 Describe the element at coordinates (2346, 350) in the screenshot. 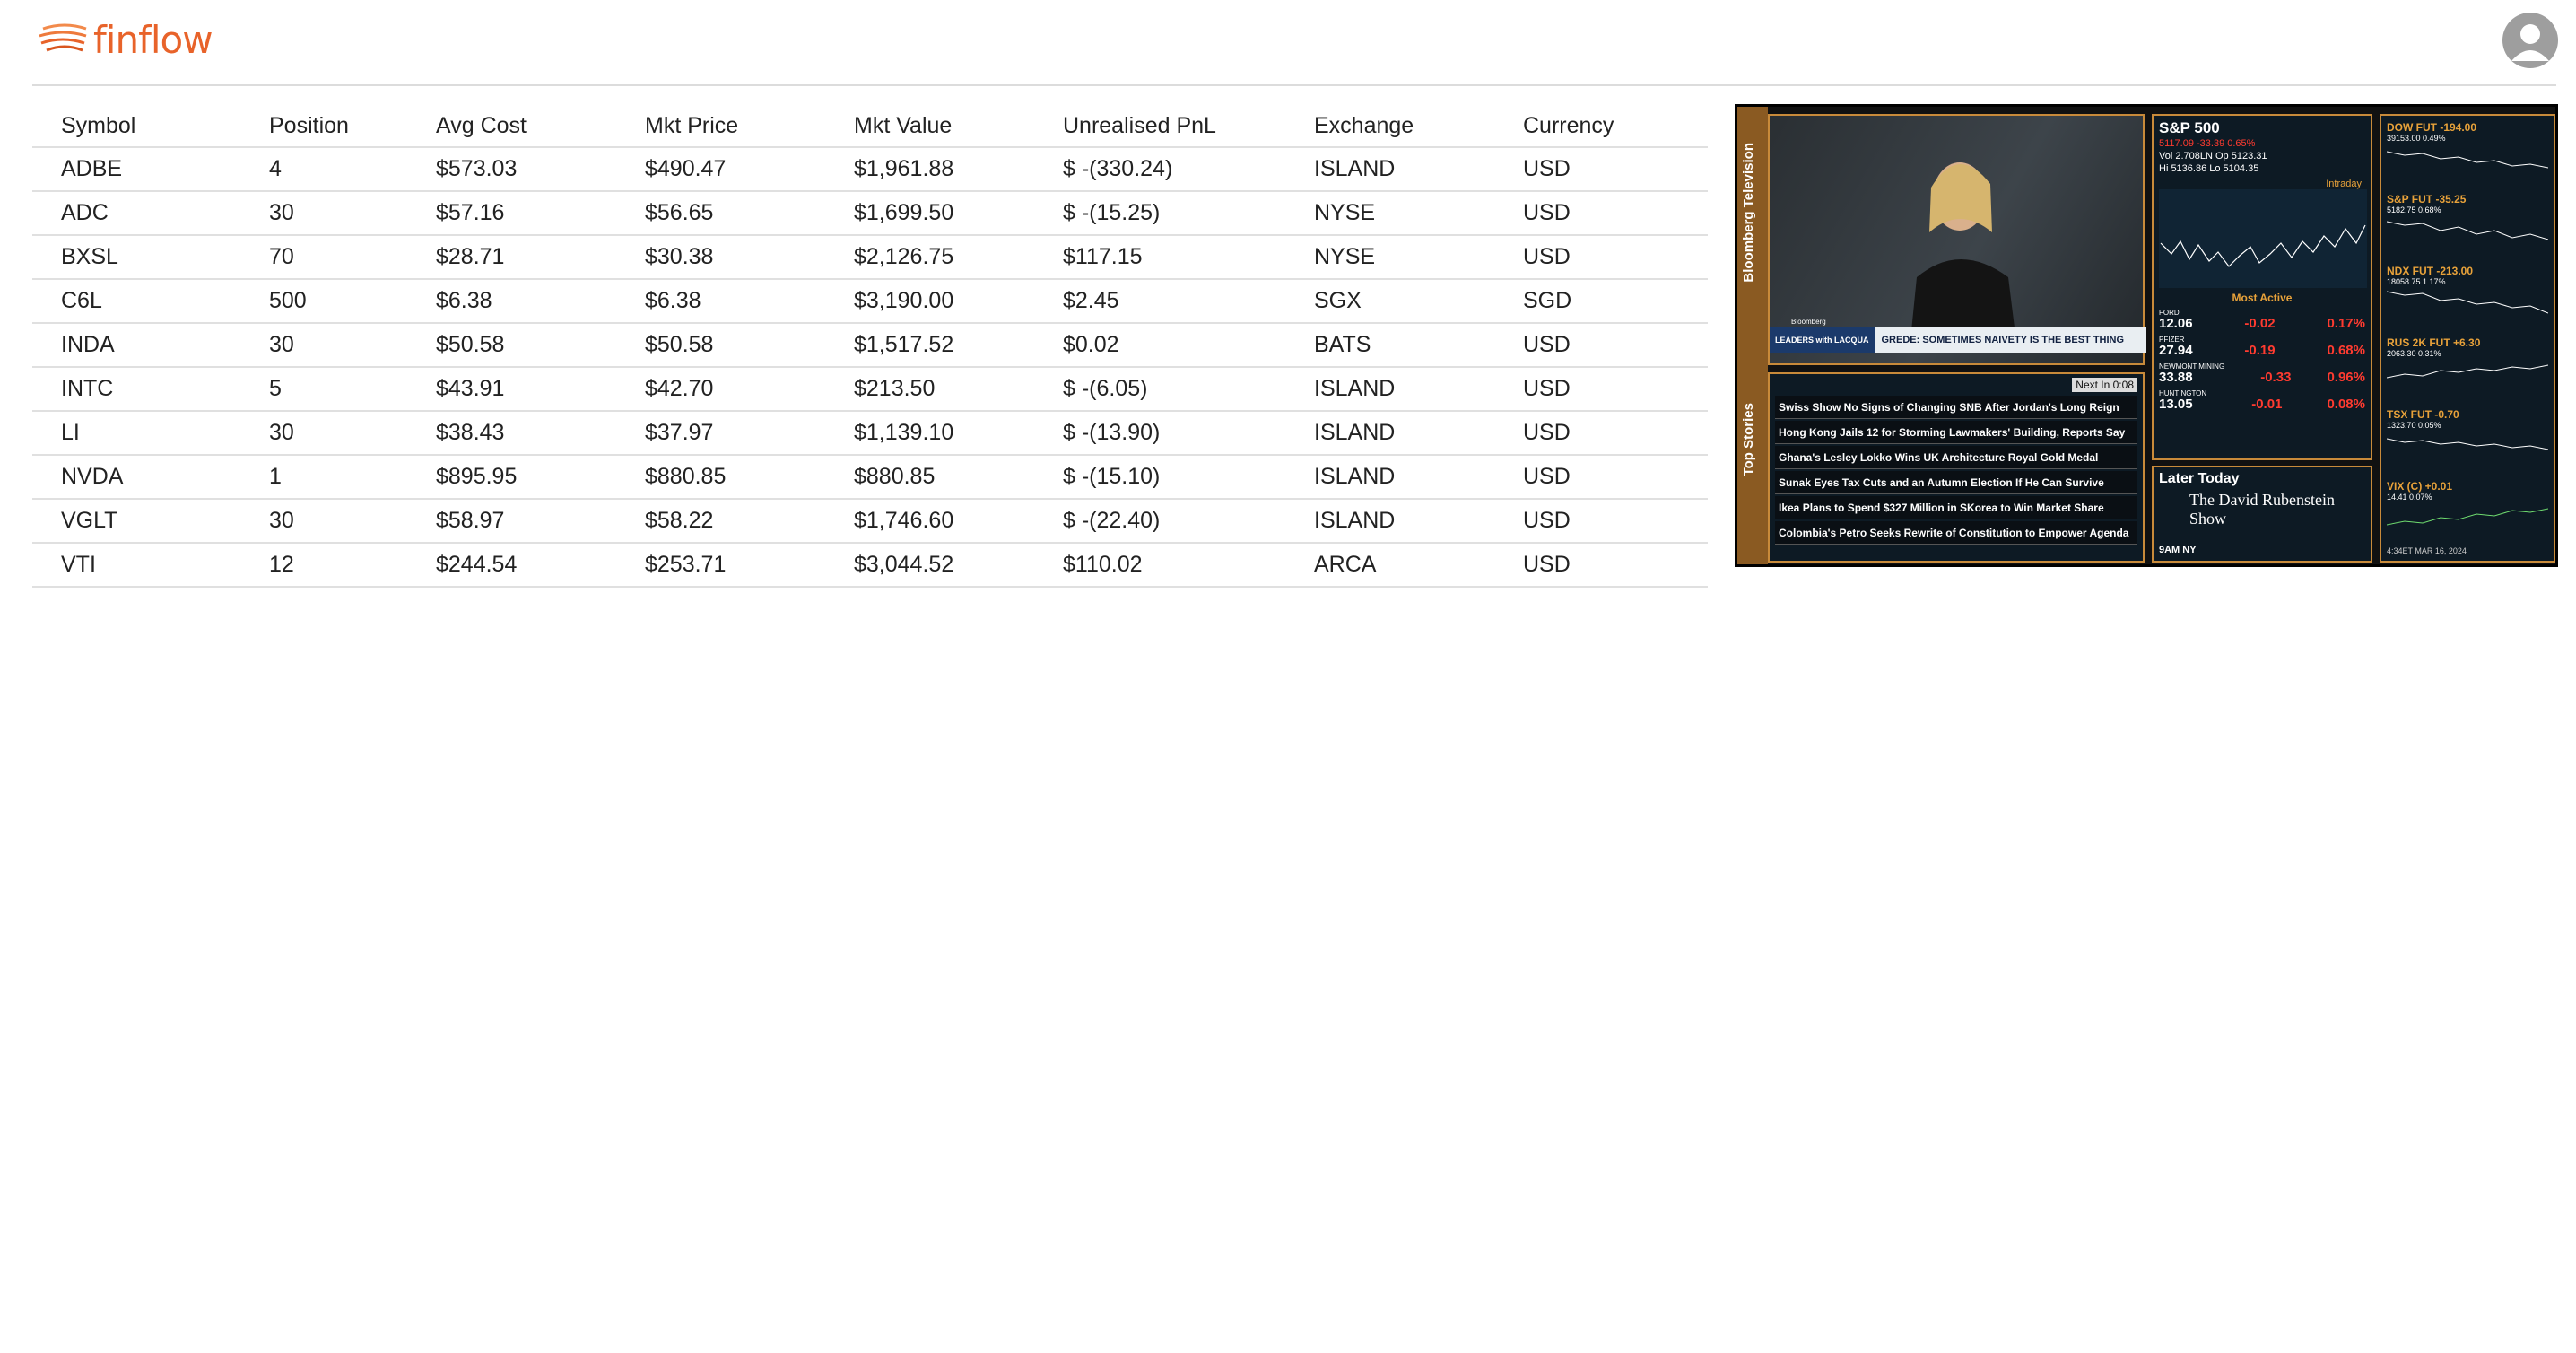

I see `active-pct: 0.68%` at that location.